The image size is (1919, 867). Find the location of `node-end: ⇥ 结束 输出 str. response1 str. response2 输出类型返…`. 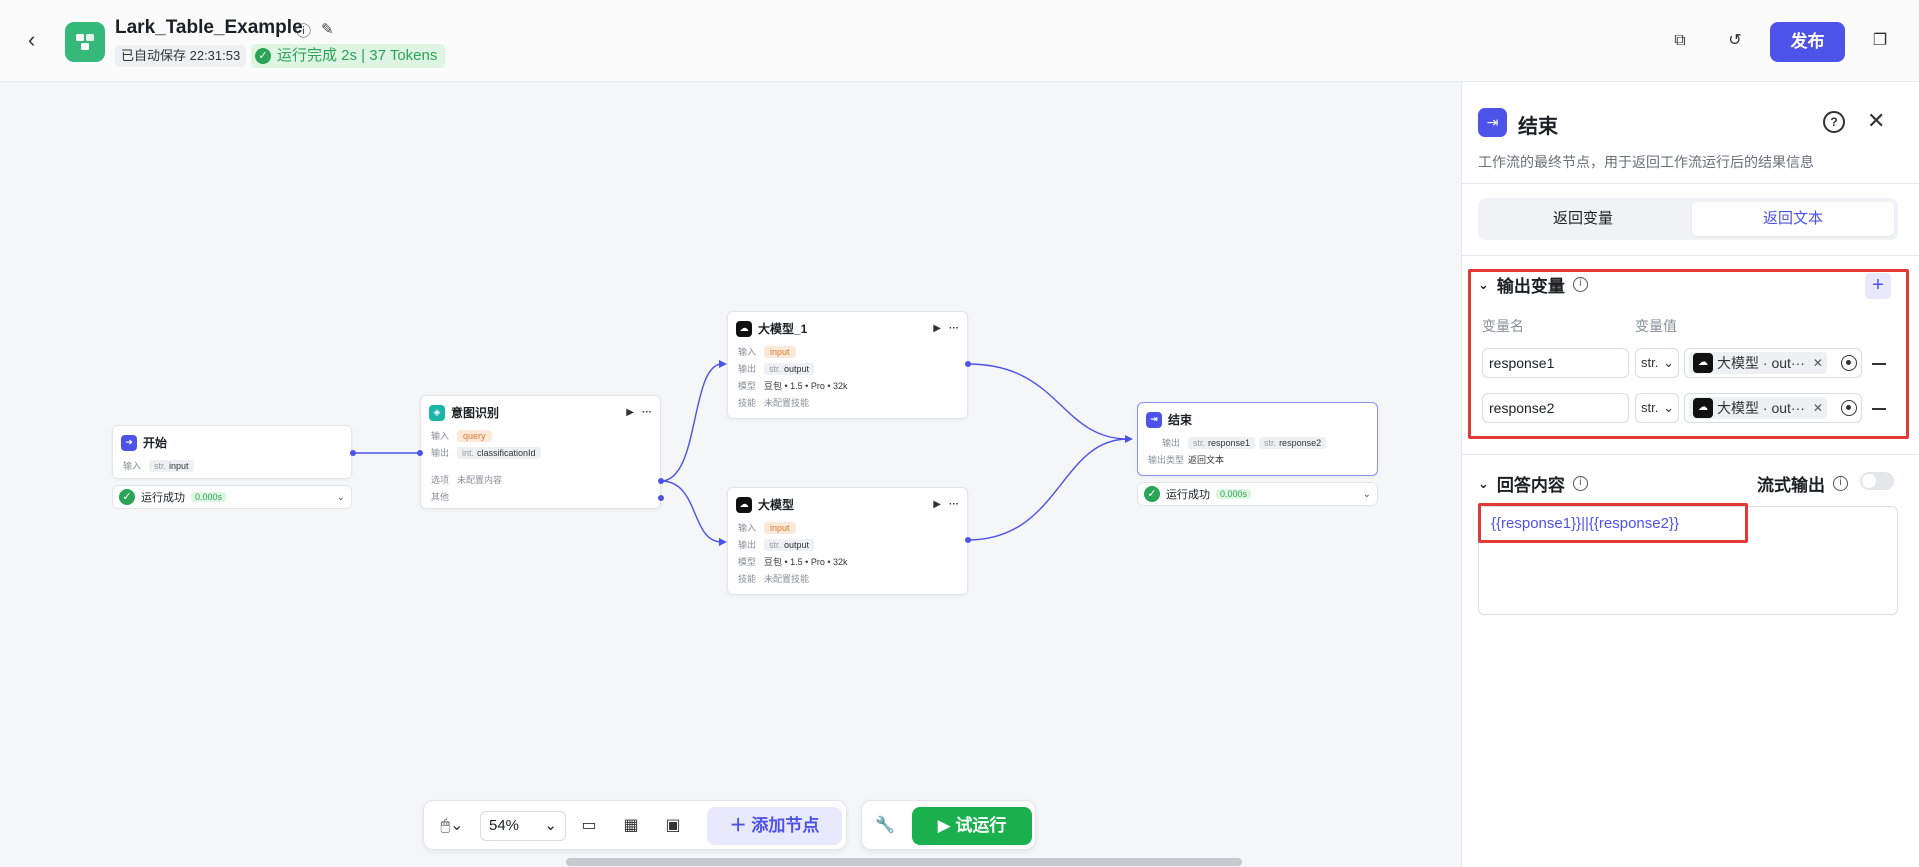

node-end: ⇥ 结束 输出 str. response1 str. response2 输出类型返… is located at coordinates (1257, 439).